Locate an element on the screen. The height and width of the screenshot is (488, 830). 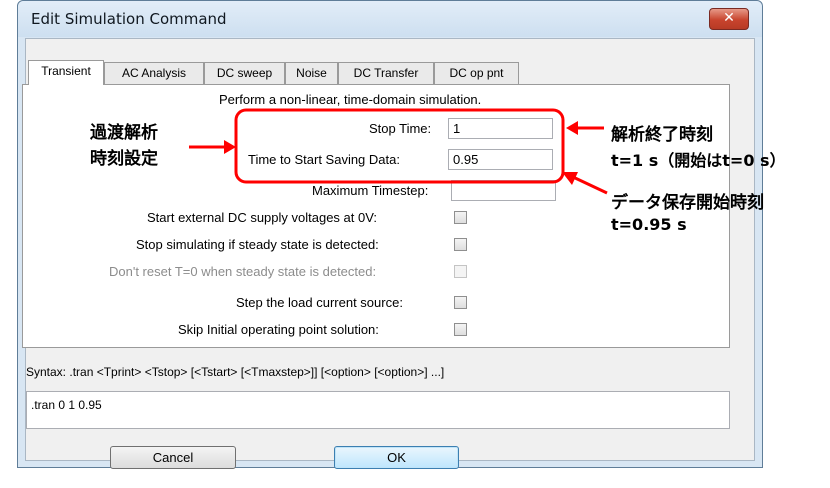
arrow-right-top-head-icon is located at coordinates (572, 128).